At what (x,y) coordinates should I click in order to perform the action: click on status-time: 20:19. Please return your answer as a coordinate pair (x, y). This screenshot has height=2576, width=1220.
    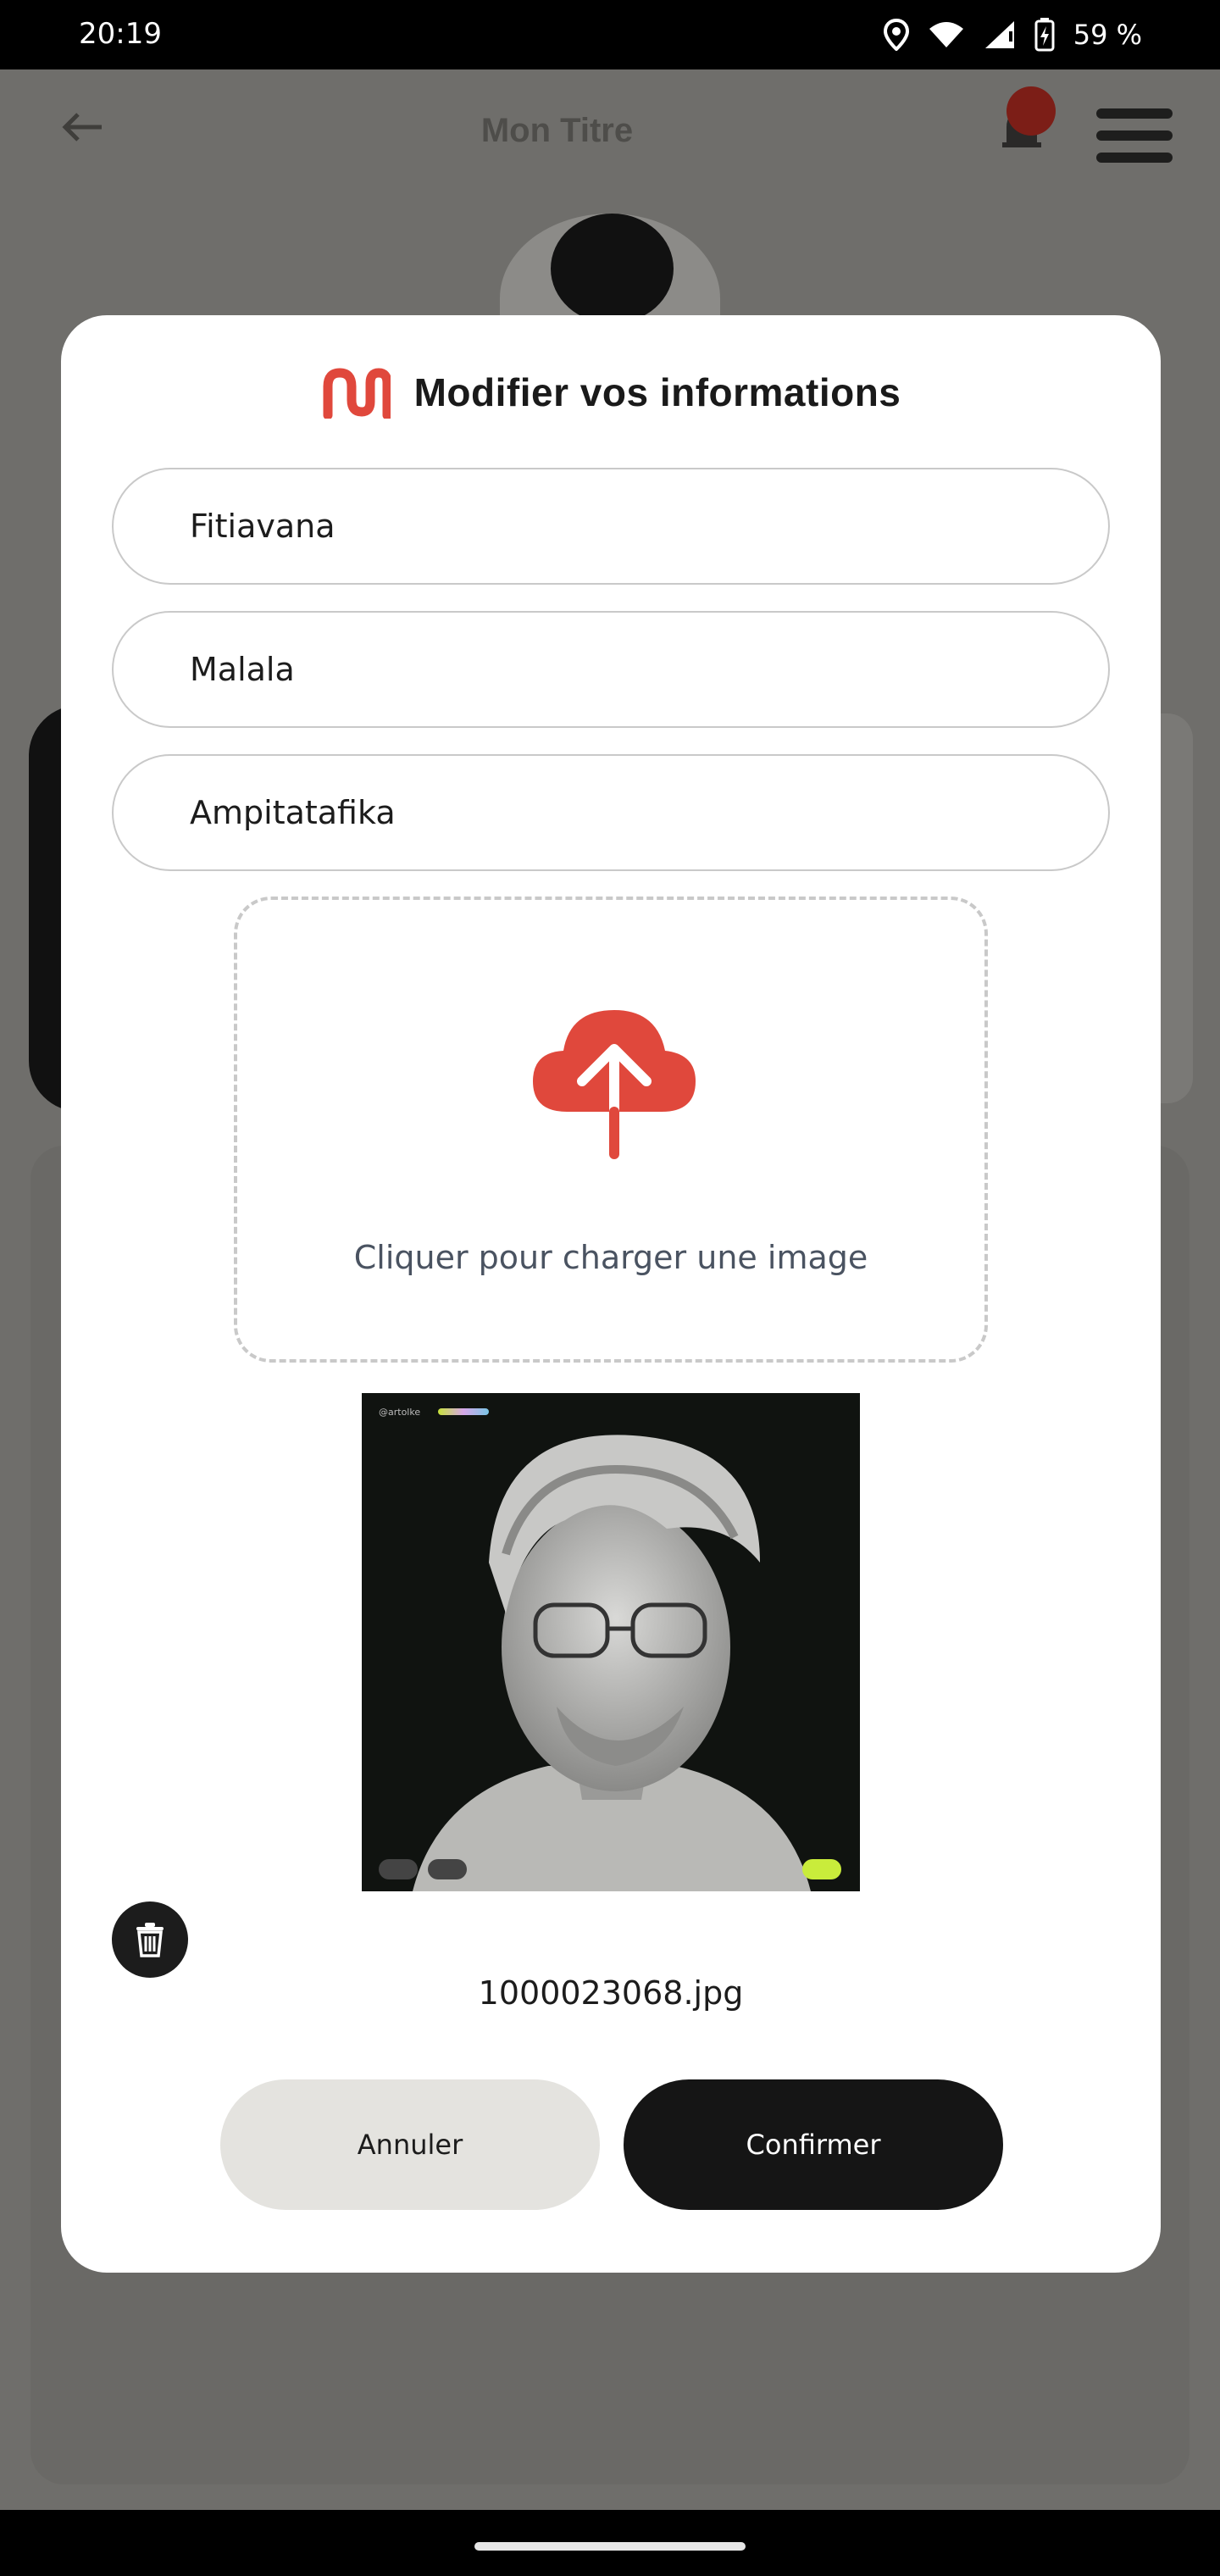
    Looking at the image, I should click on (120, 34).